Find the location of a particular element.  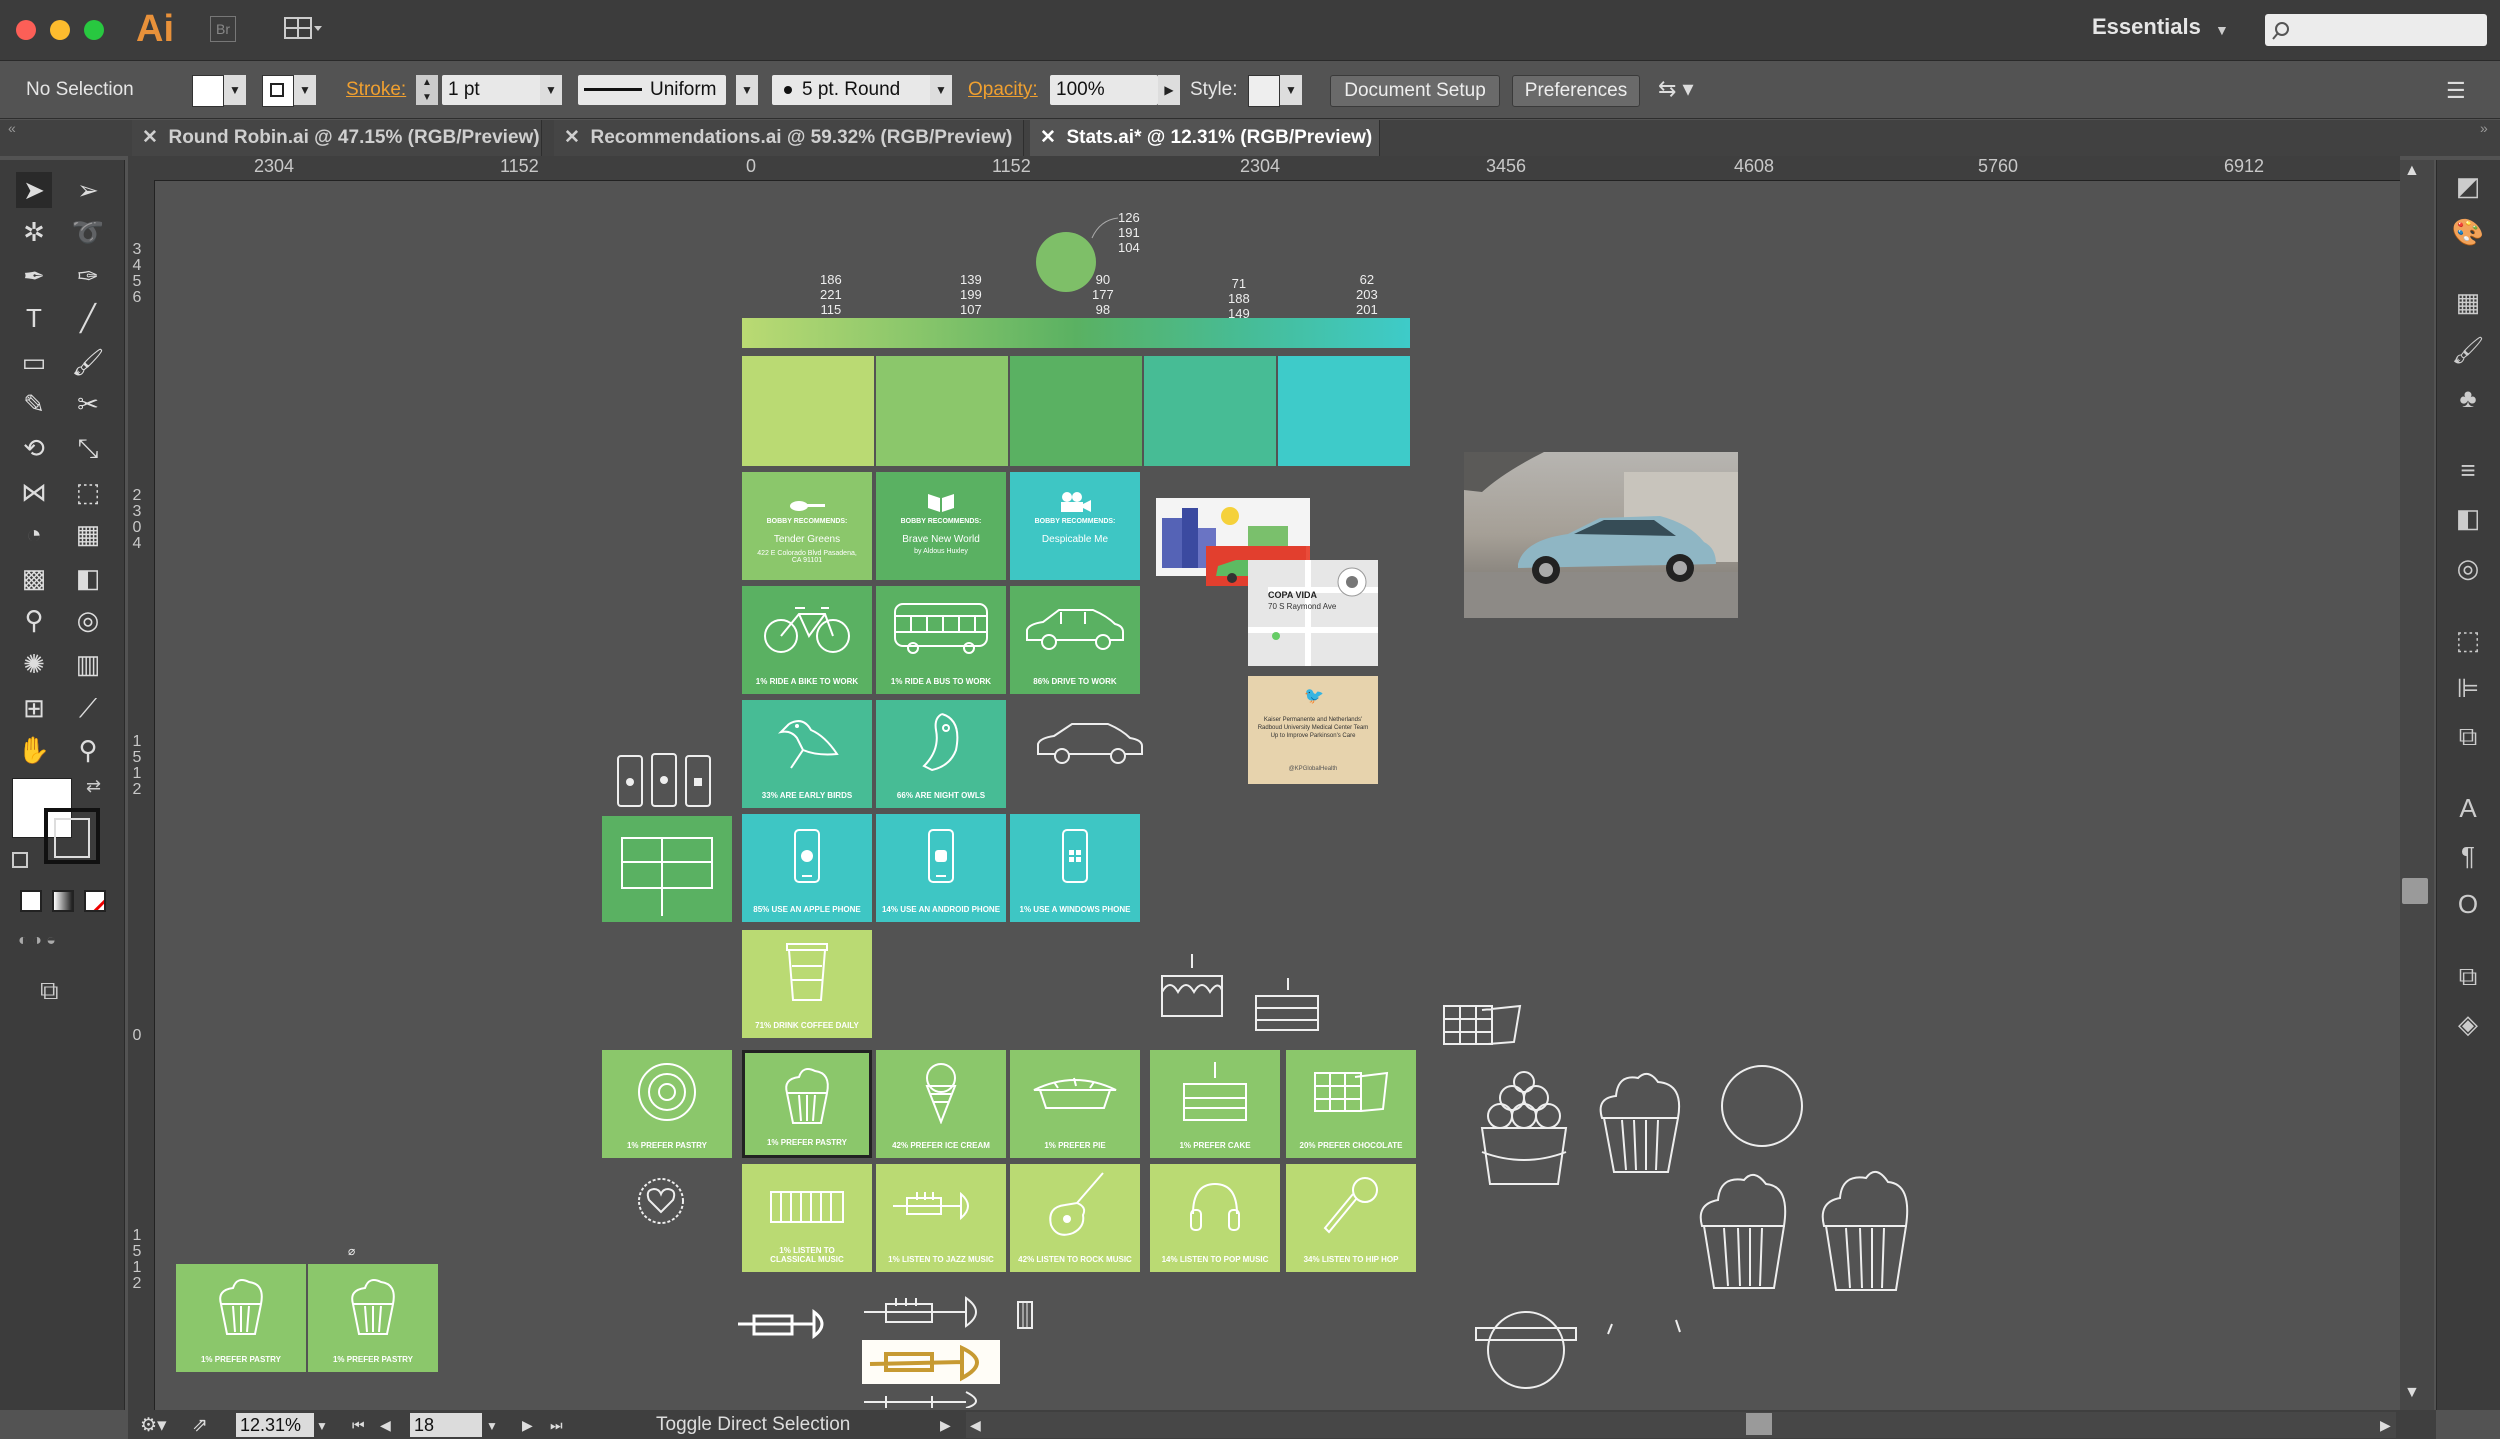

workspace-switcher: Essentials is located at coordinates (2146, 27).